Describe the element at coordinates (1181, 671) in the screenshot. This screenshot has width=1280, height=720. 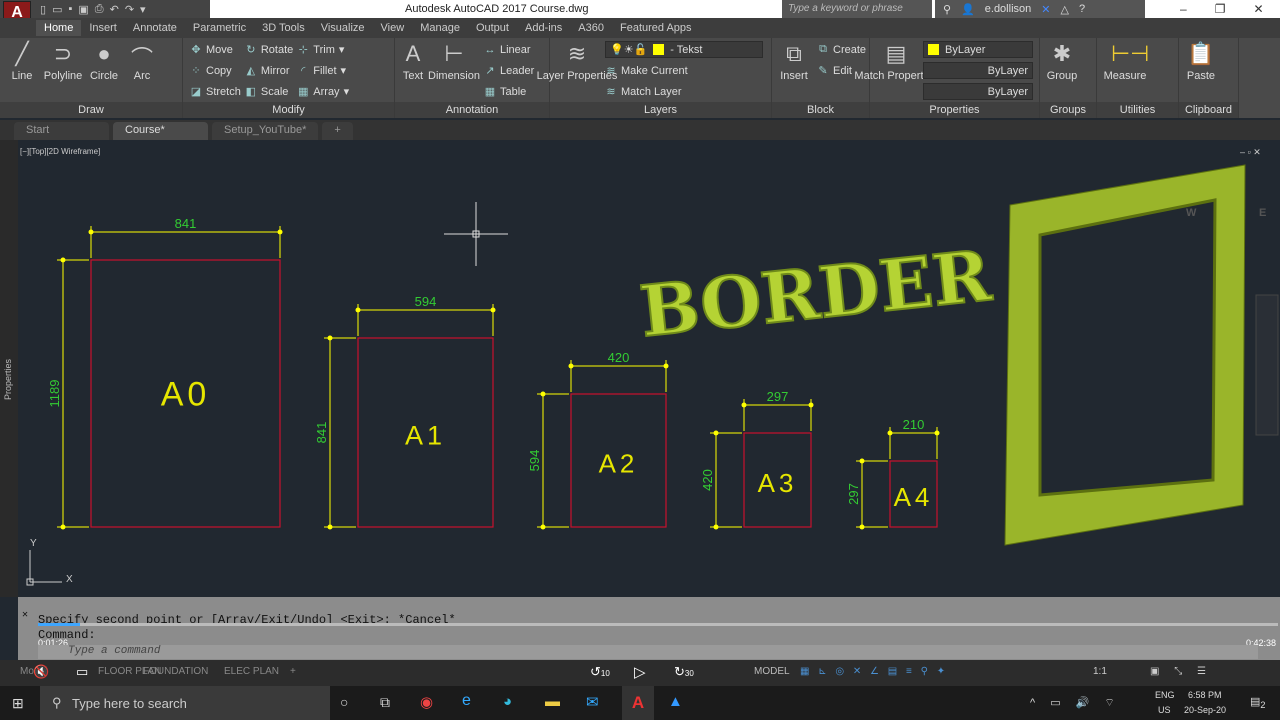
I see `status-tools: ▣ ⤡ ☰` at that location.